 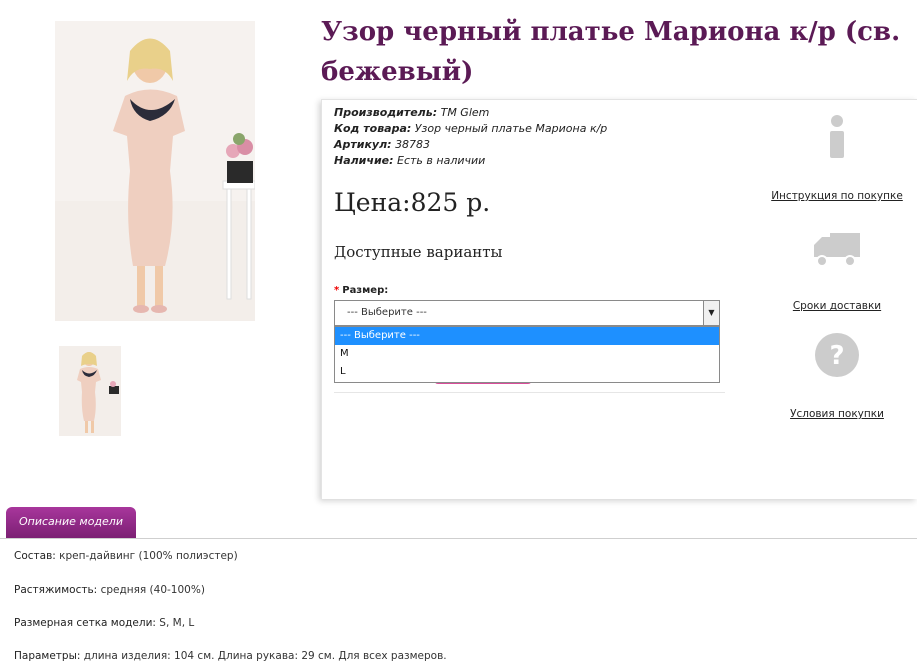 I want to click on required-mark: *, so click(x=337, y=290).